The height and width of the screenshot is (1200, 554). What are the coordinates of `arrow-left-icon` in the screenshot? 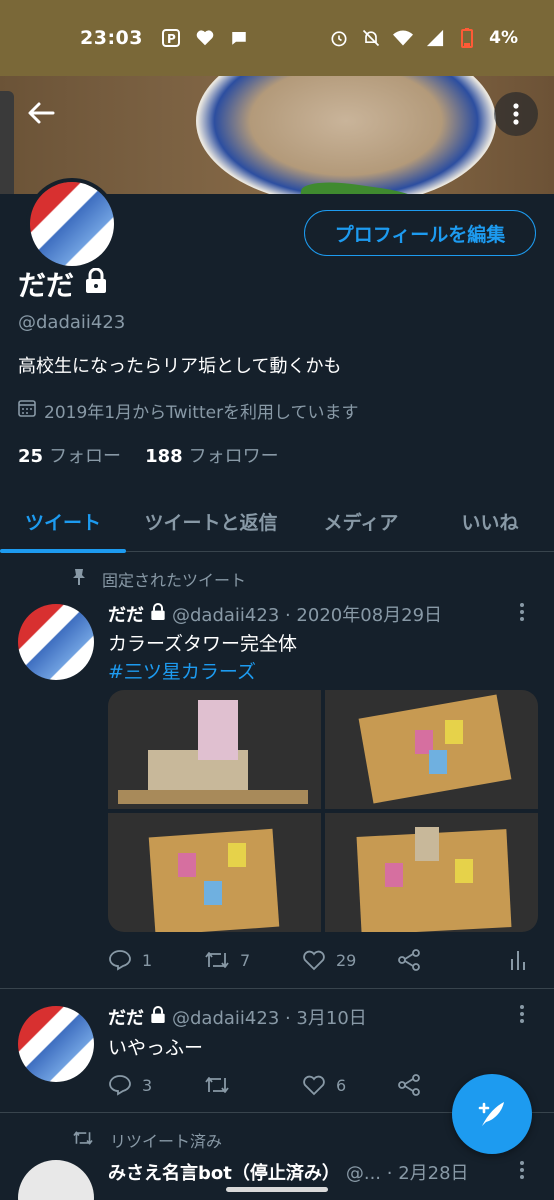 It's located at (41, 113).